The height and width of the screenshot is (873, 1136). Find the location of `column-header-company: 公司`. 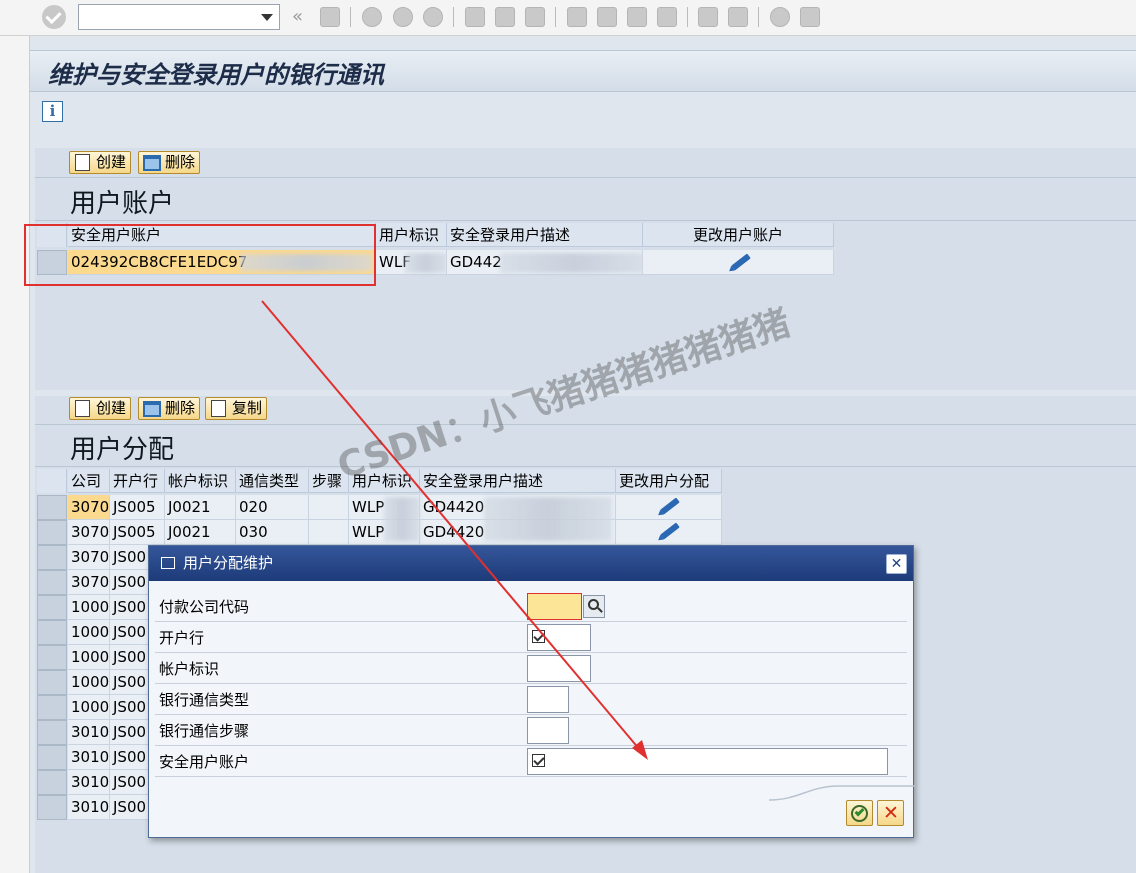

column-header-company: 公司 is located at coordinates (89, 481).